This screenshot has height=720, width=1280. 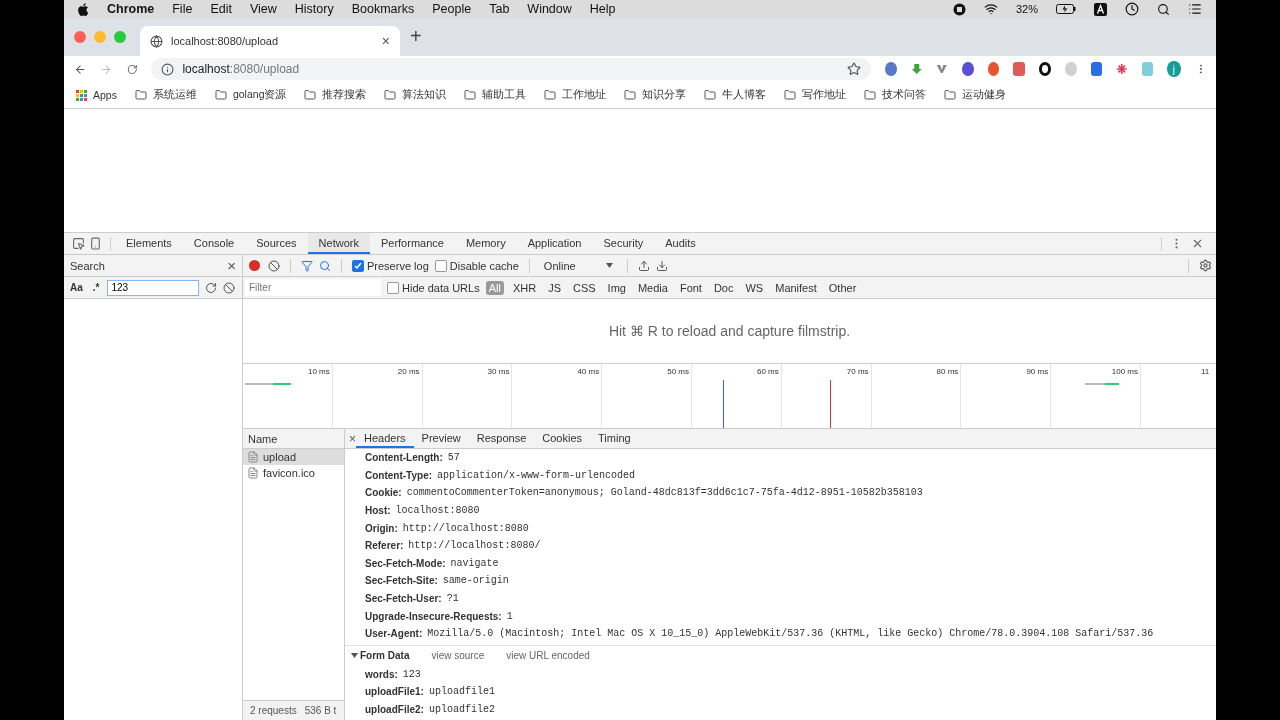 I want to click on tick-label: 100 ms, so click(x=1124, y=371).